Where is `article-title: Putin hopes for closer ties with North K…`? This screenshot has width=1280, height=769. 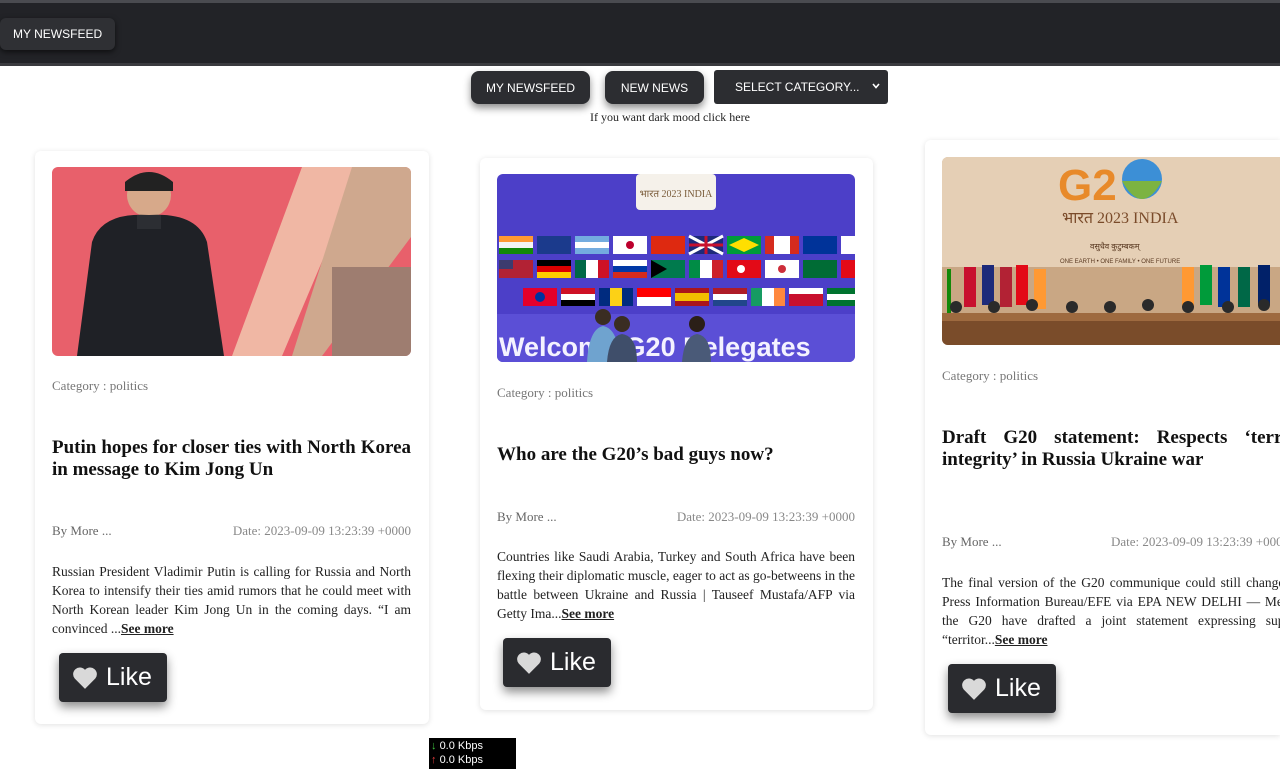
article-title: Putin hopes for closer ties with North K… is located at coordinates (231, 459).